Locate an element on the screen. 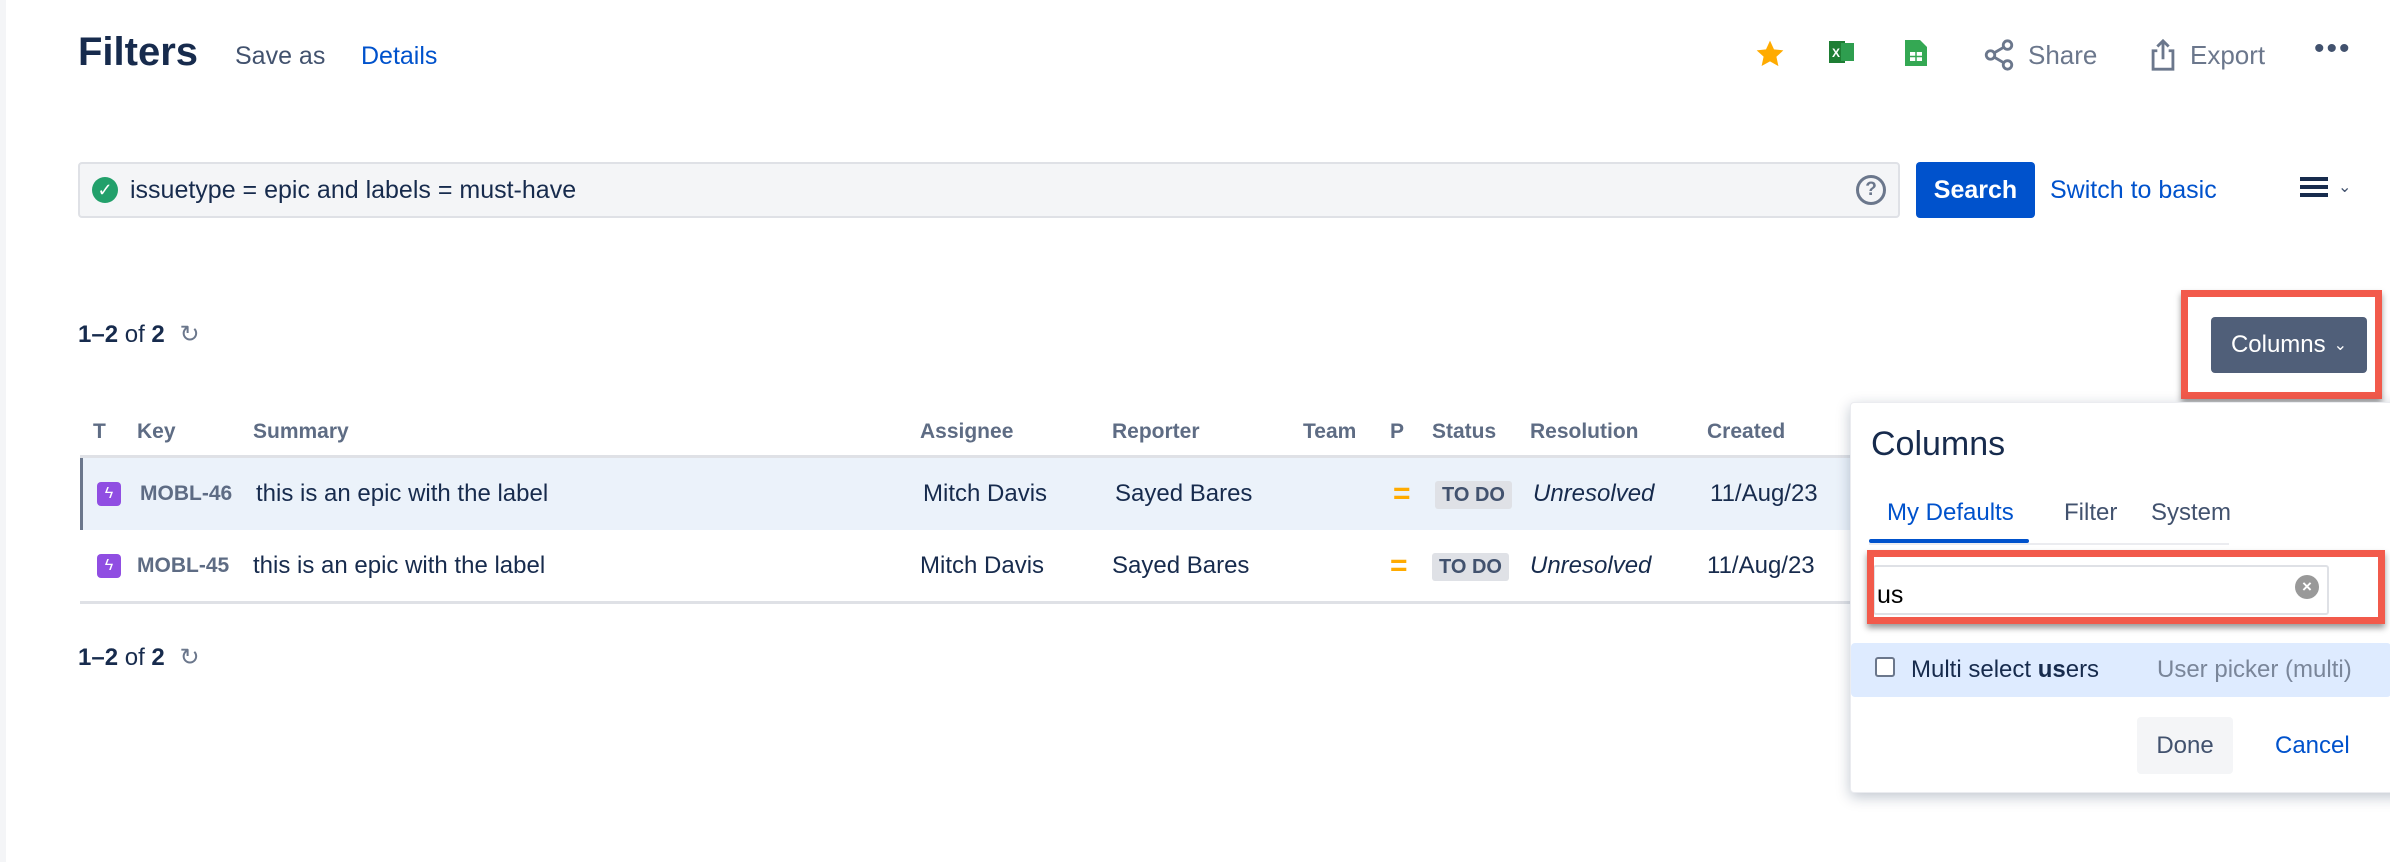 The height and width of the screenshot is (862, 2390). column-header-reporter: Reporter is located at coordinates (1156, 432).